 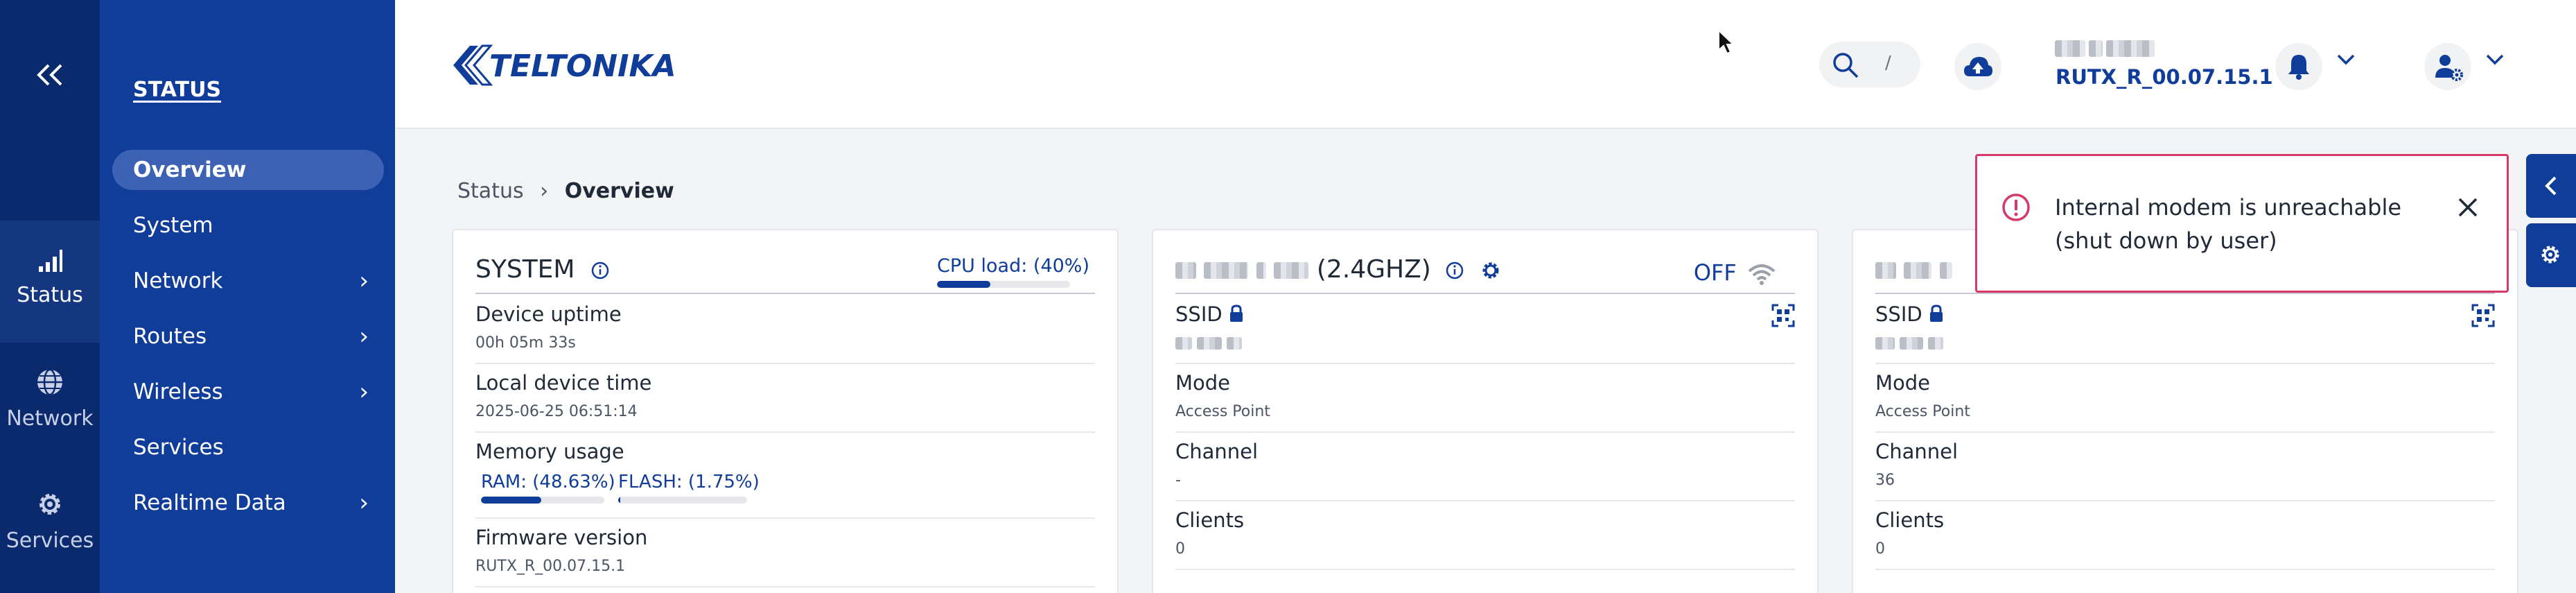 I want to click on globe-icon, so click(x=49, y=382).